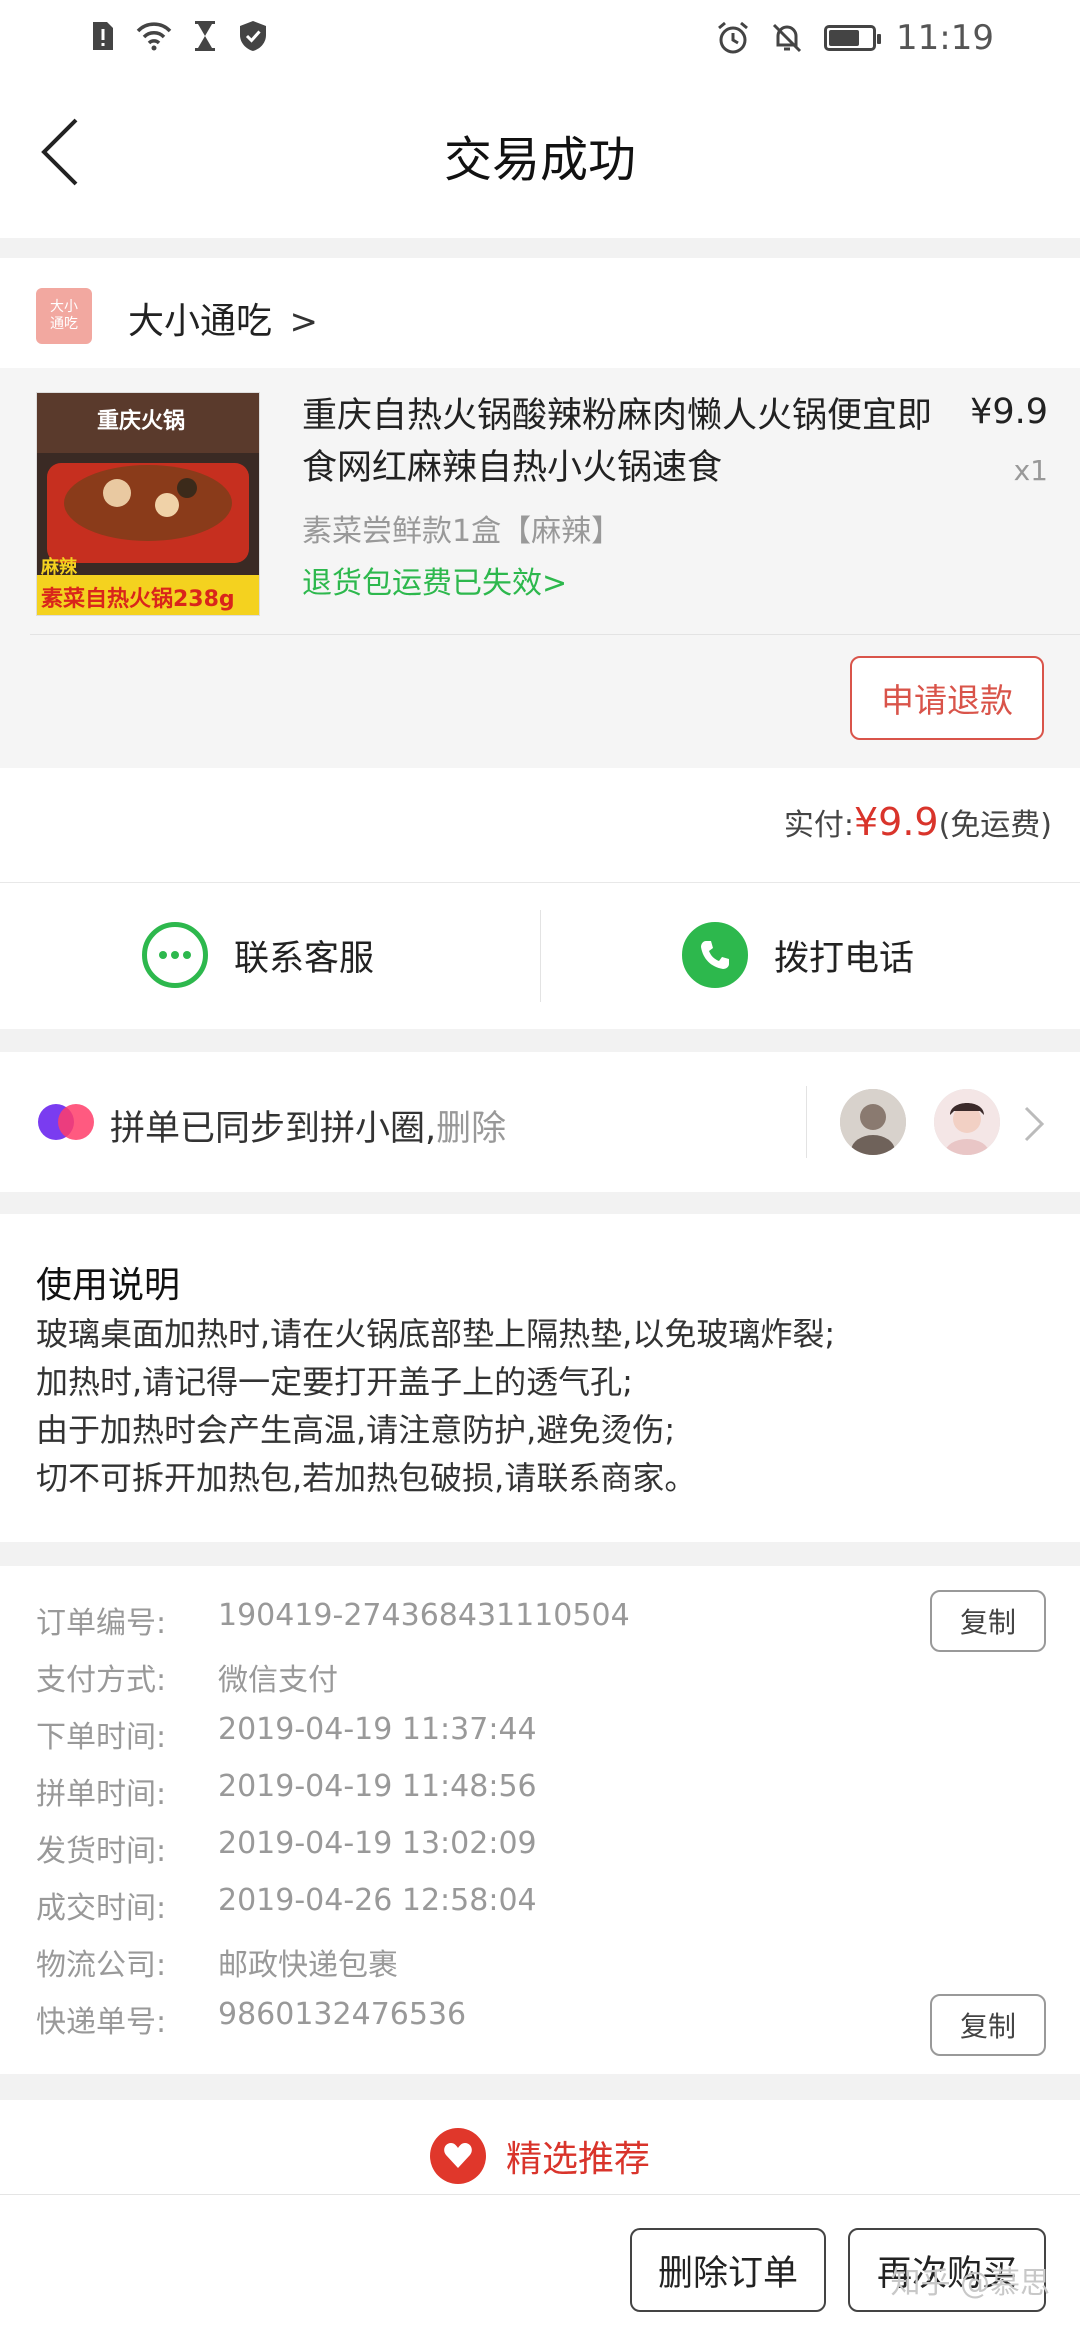  I want to click on copy-tracking-number-button: 复制, so click(988, 2025).